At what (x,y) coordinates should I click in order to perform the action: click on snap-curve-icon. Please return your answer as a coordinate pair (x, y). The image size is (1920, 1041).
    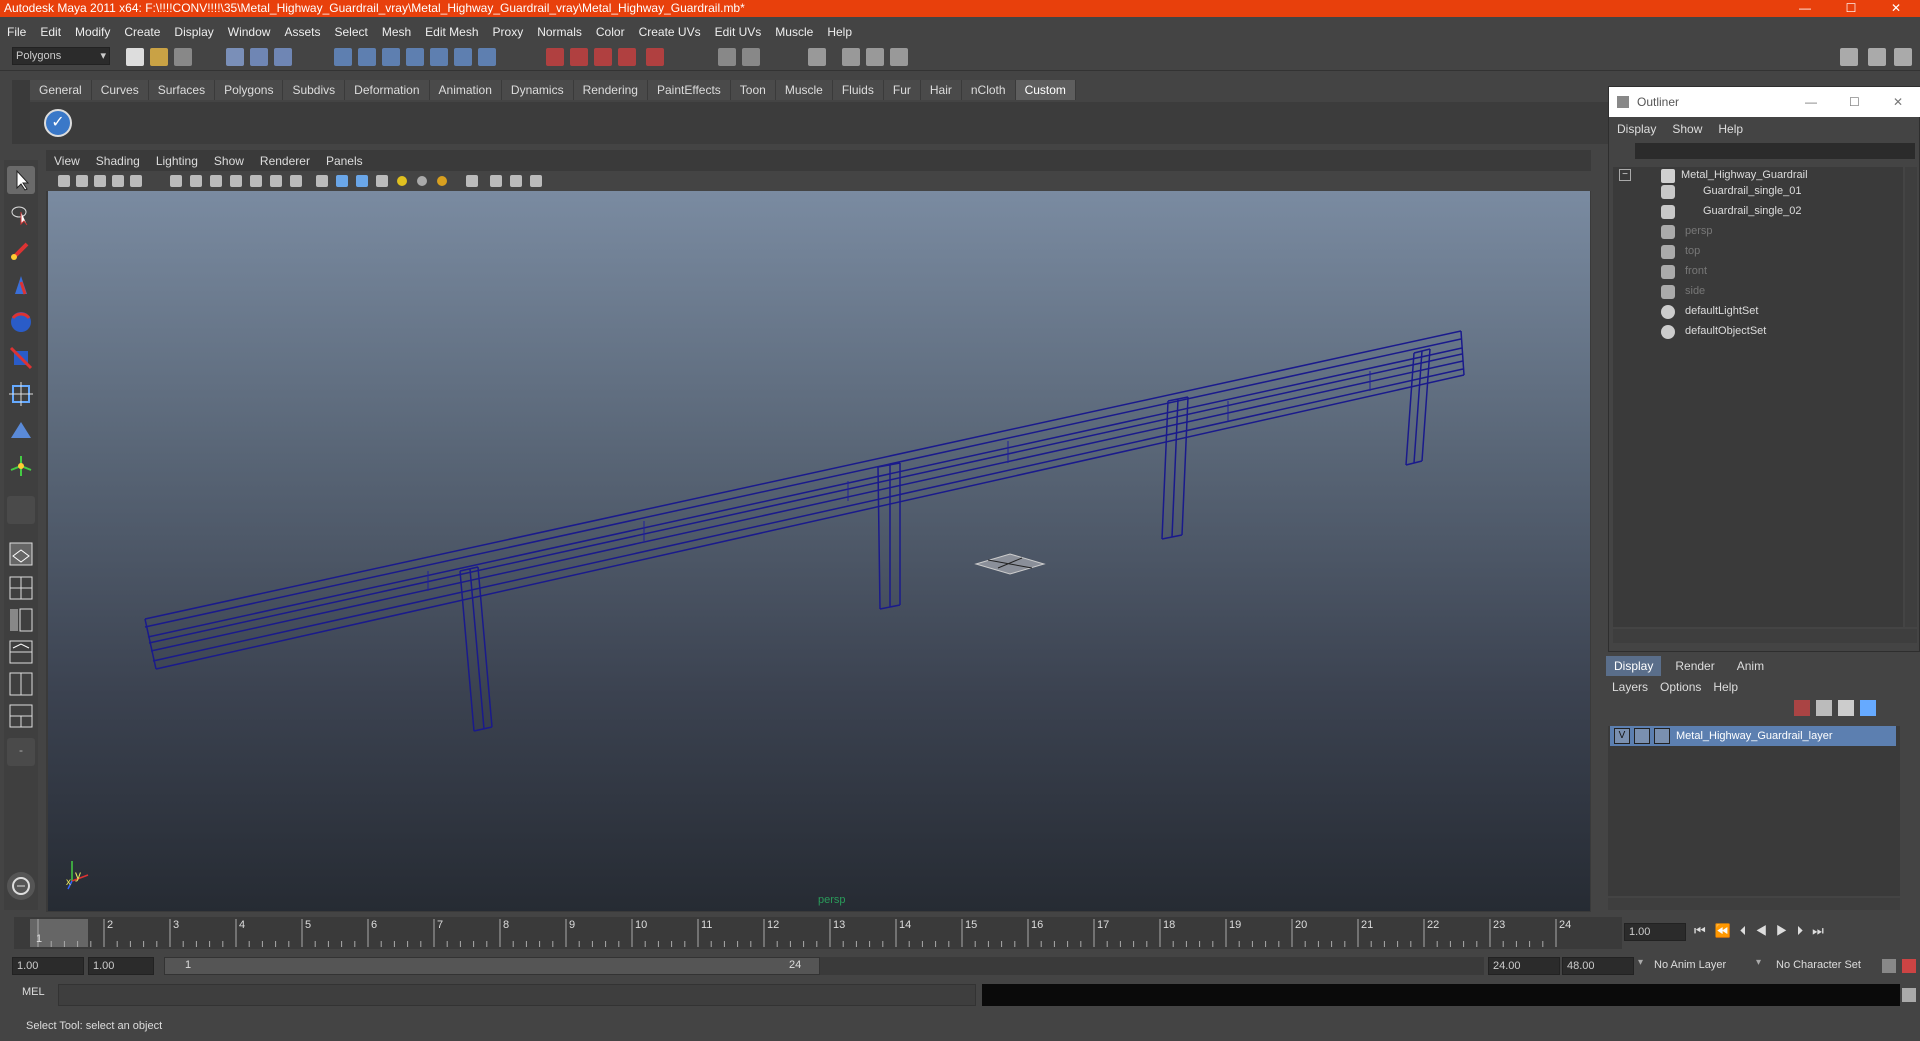
    Looking at the image, I should click on (367, 57).